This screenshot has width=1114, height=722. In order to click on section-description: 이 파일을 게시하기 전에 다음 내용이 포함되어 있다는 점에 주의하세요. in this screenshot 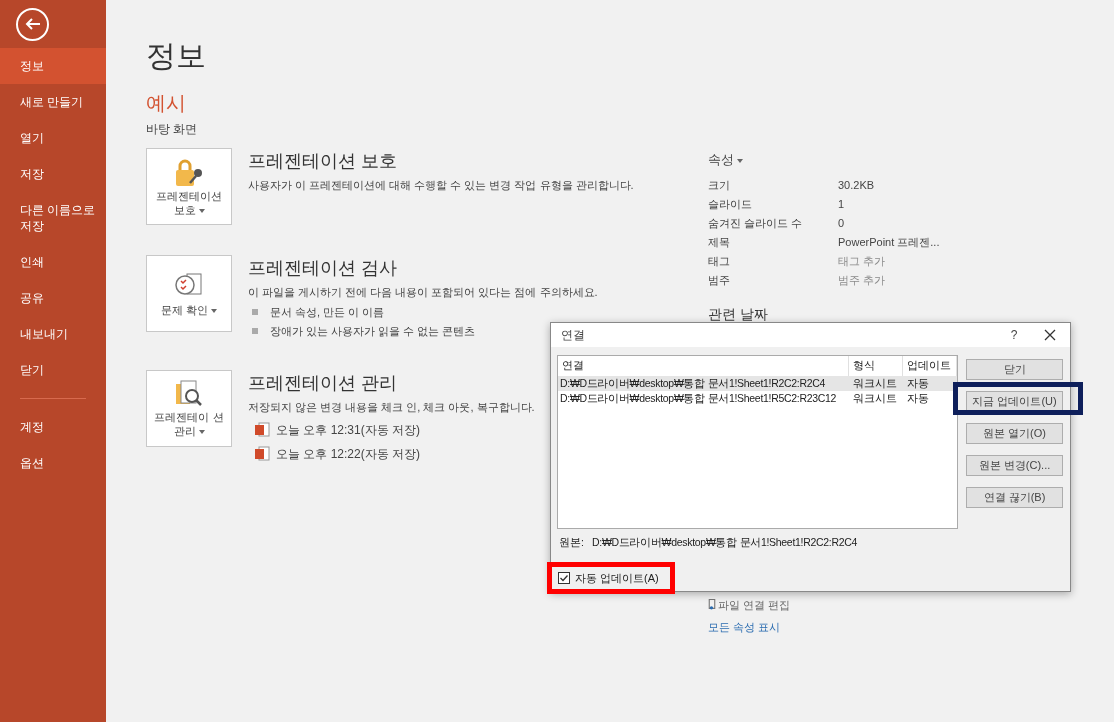, I will do `click(423, 292)`.